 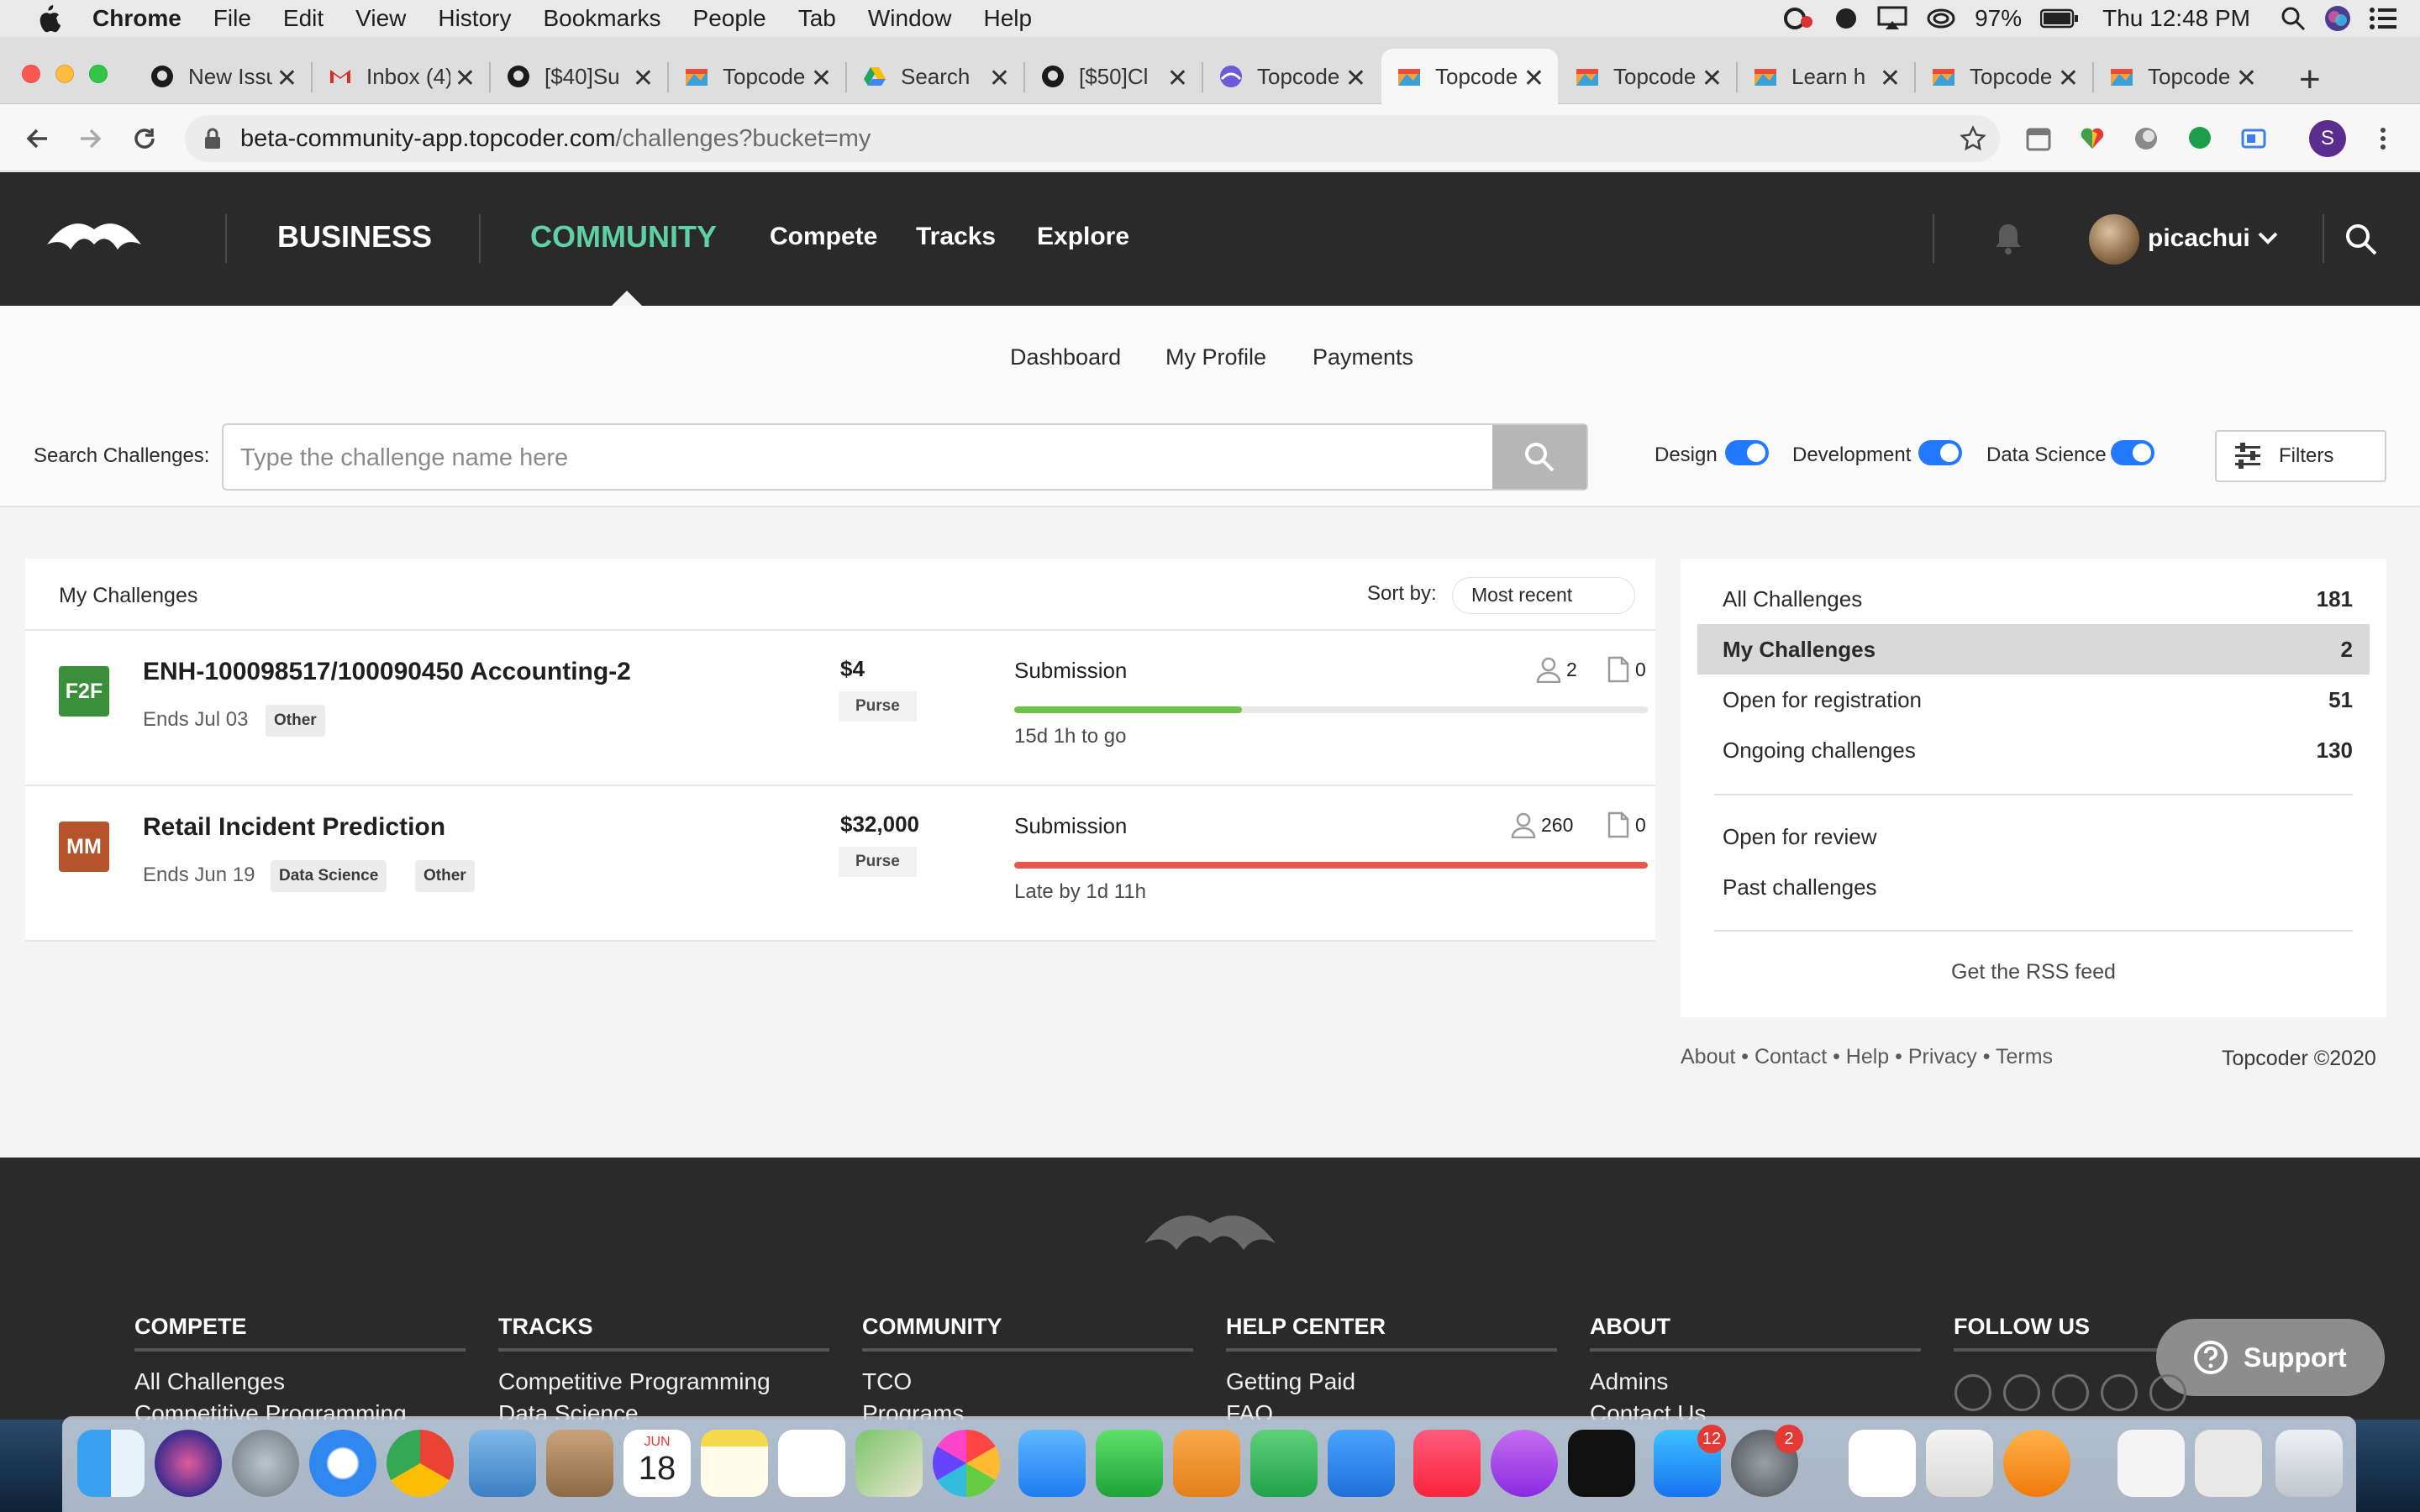 What do you see at coordinates (2132, 452) in the screenshot?
I see `data-science-toggle` at bounding box center [2132, 452].